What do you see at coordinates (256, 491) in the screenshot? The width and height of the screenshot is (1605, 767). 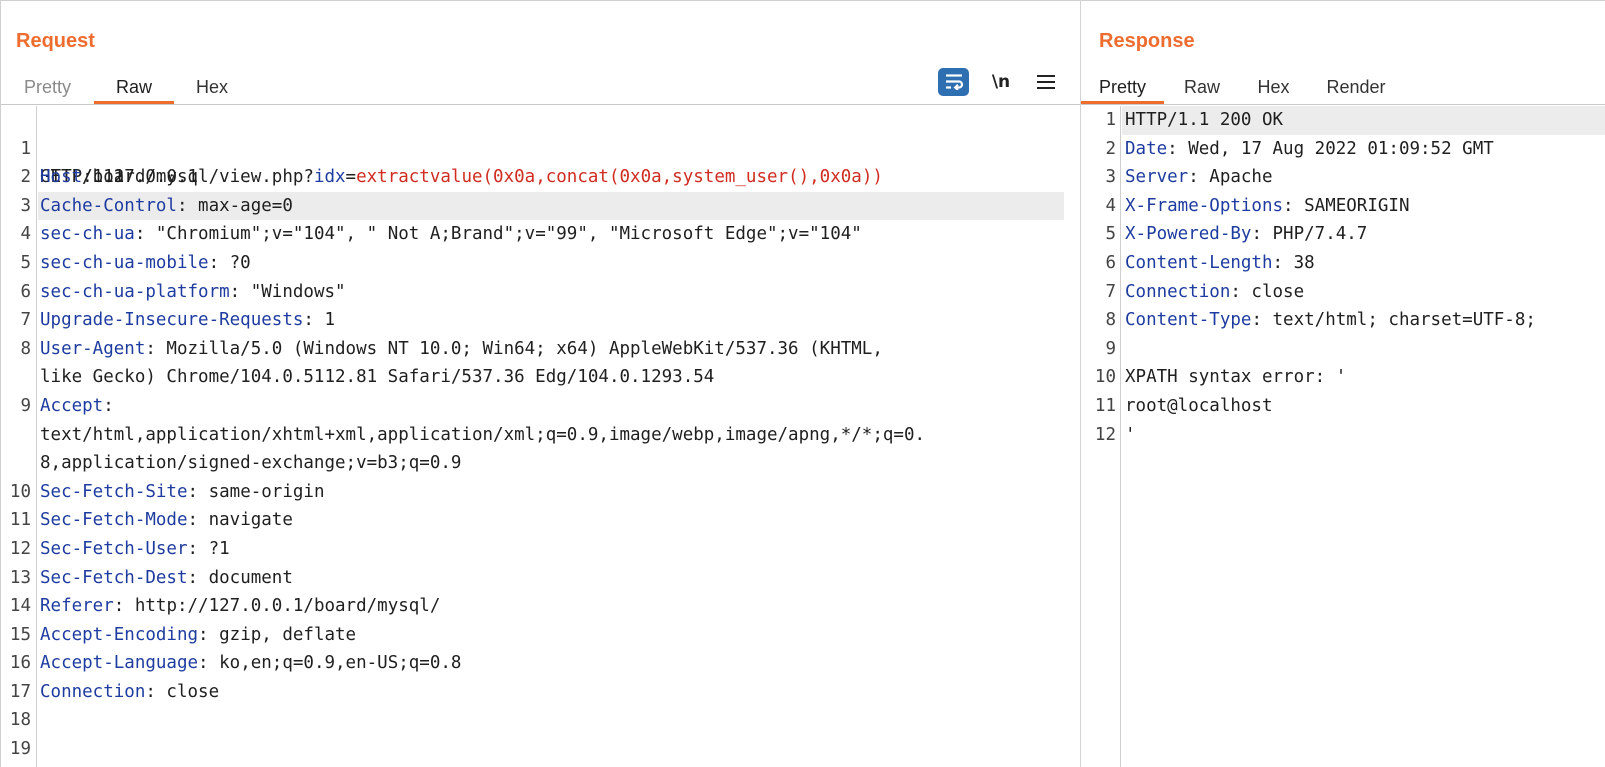 I see `header-value: : same-origin` at bounding box center [256, 491].